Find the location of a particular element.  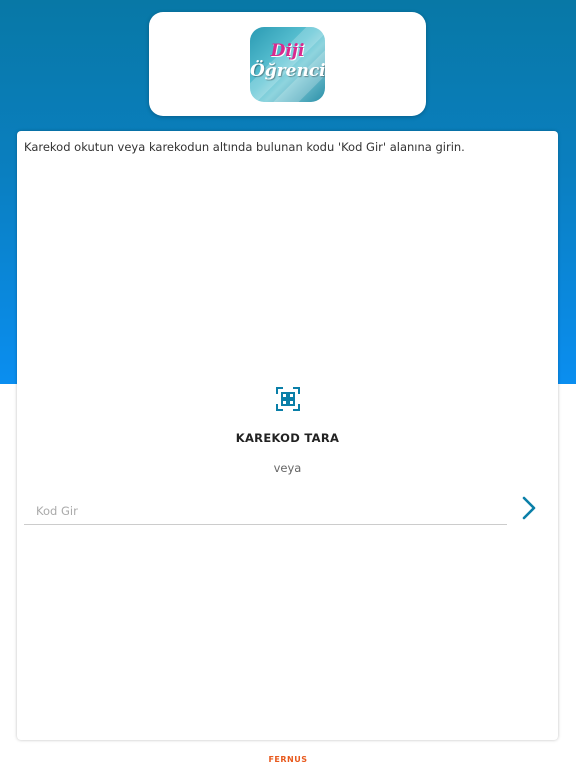

app-logo: Diji Öğrenci is located at coordinates (287, 64).